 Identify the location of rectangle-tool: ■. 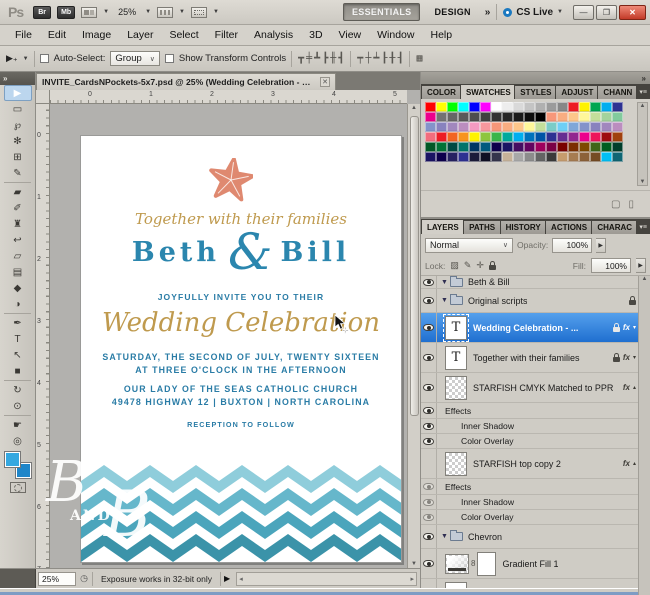
(18, 371).